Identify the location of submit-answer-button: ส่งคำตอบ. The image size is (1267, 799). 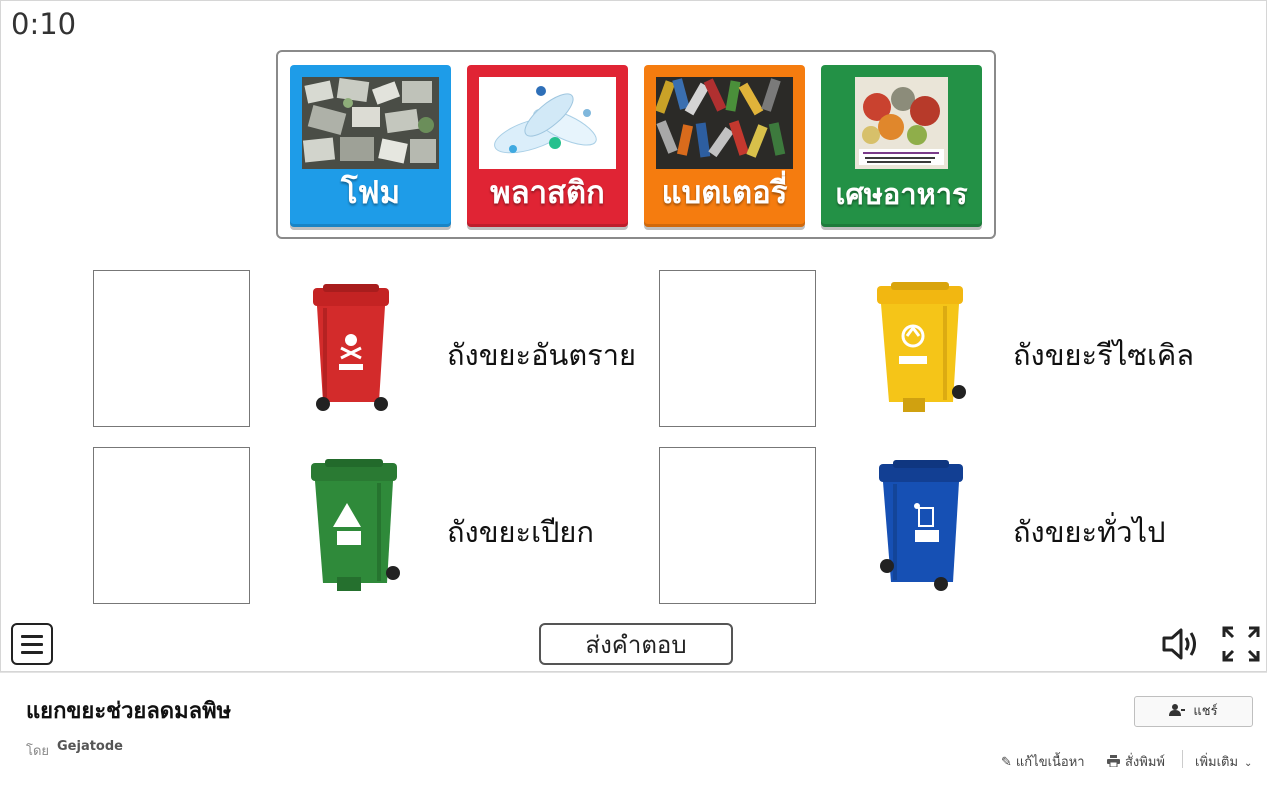
(636, 644).